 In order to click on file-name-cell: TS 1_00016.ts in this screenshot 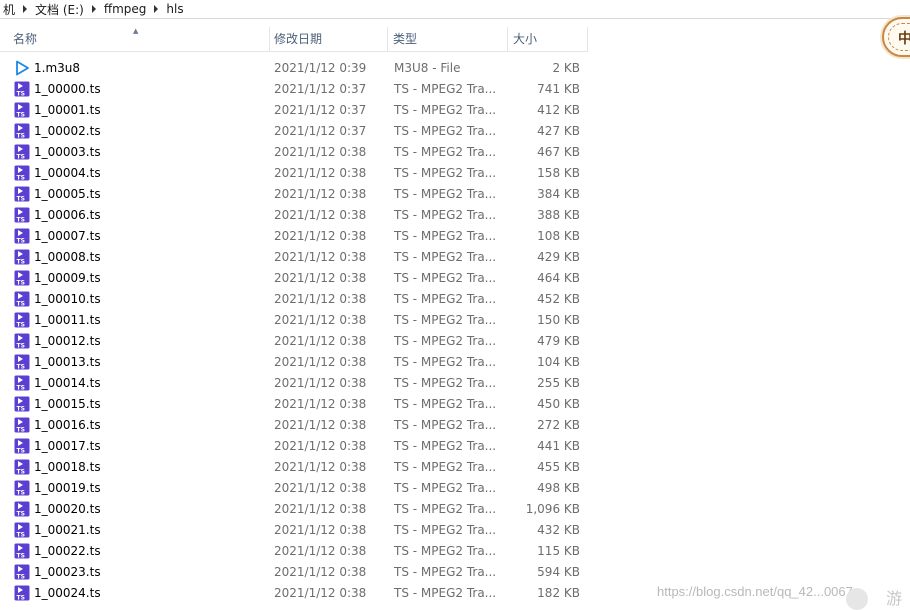, I will do `click(135, 425)`.